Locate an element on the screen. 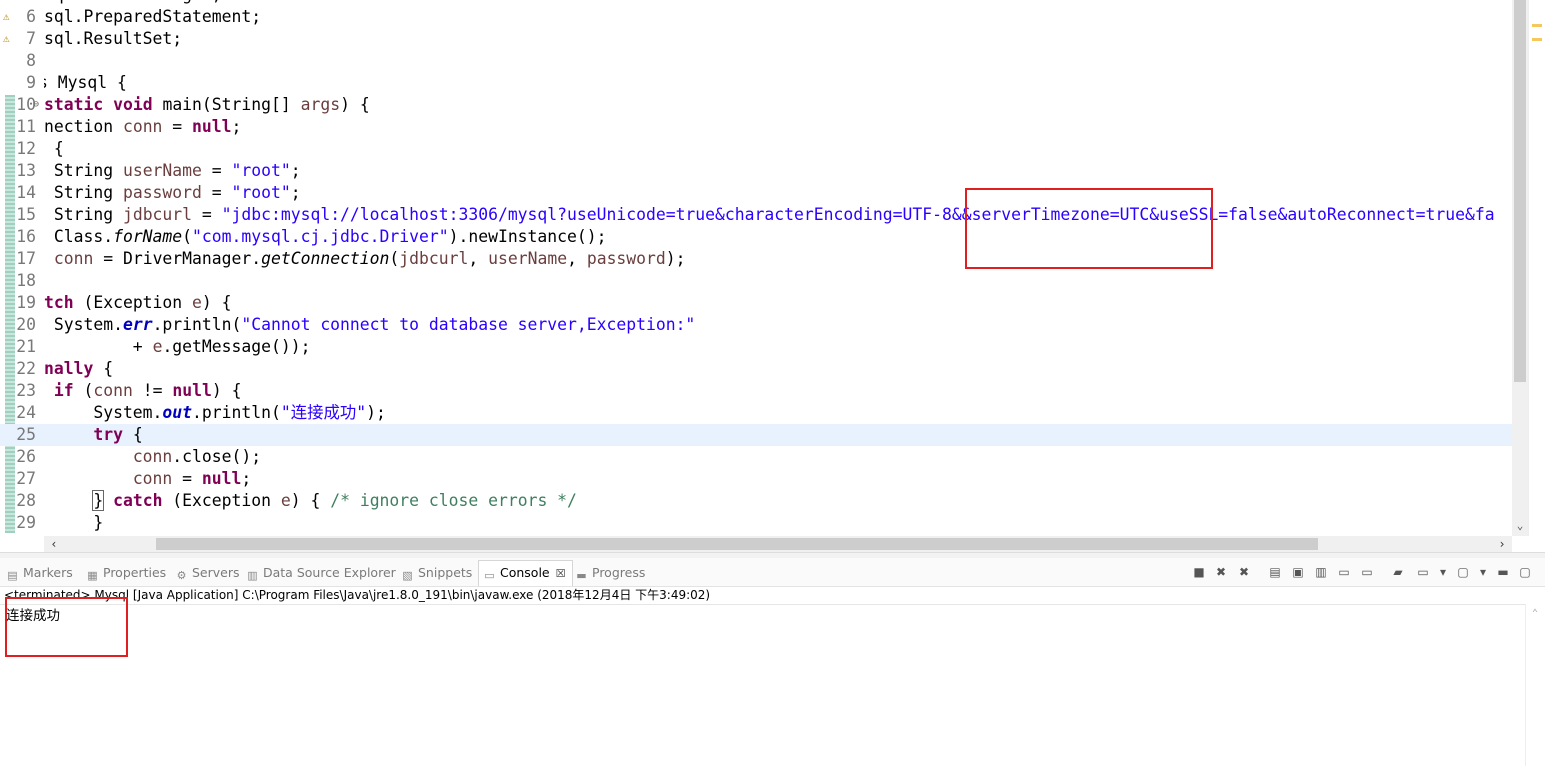 Image resolution: width=1545 pixels, height=767 pixels. console-icon: ▭ is located at coordinates (489, 575).